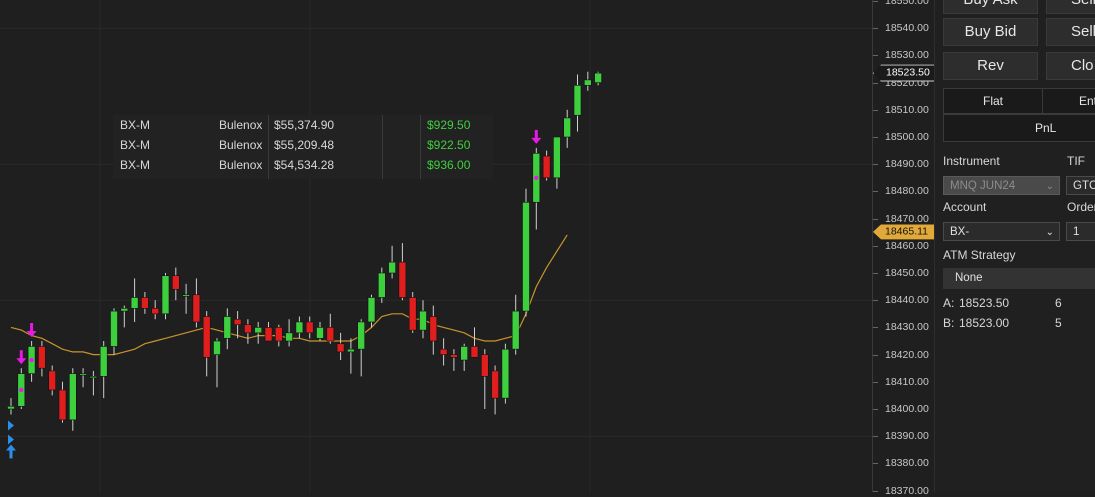 The image size is (1095, 497). What do you see at coordinates (984, 323) in the screenshot?
I see `bid-price: 18523.00` at bounding box center [984, 323].